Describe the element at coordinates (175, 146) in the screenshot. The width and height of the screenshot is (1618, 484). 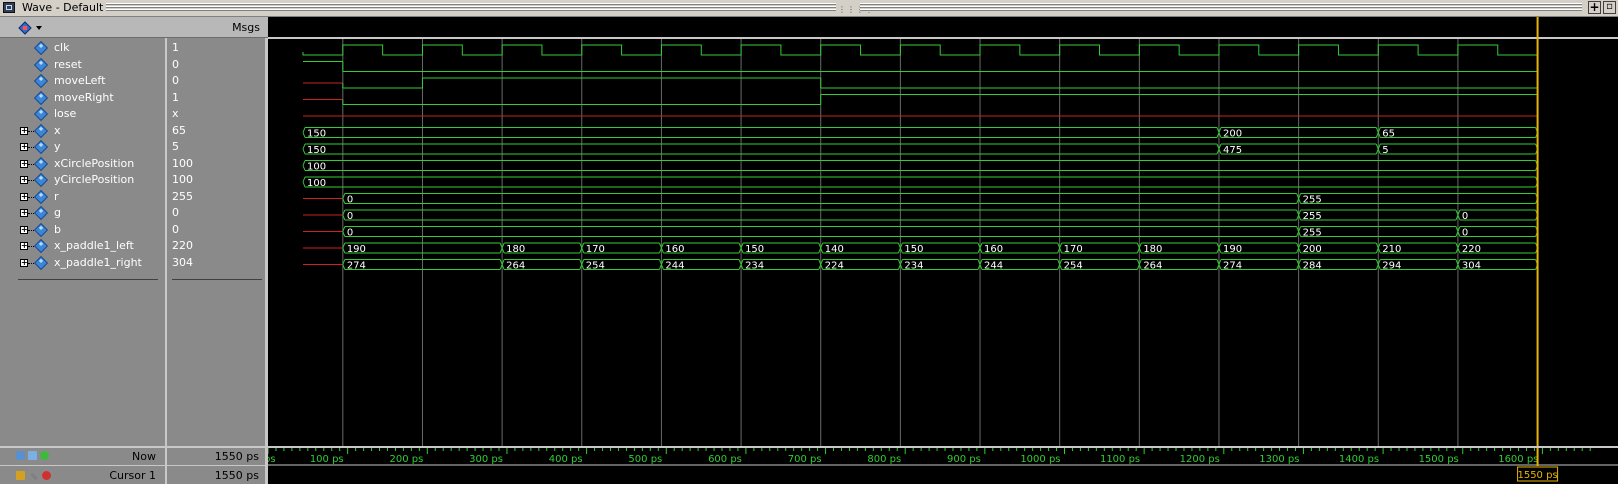
I see `signal-value: 5` at that location.